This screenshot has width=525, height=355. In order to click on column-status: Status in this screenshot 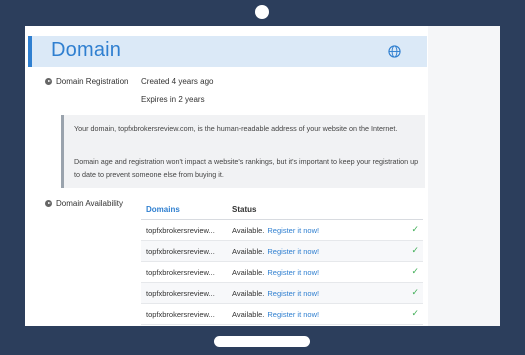, I will do `click(244, 209)`.